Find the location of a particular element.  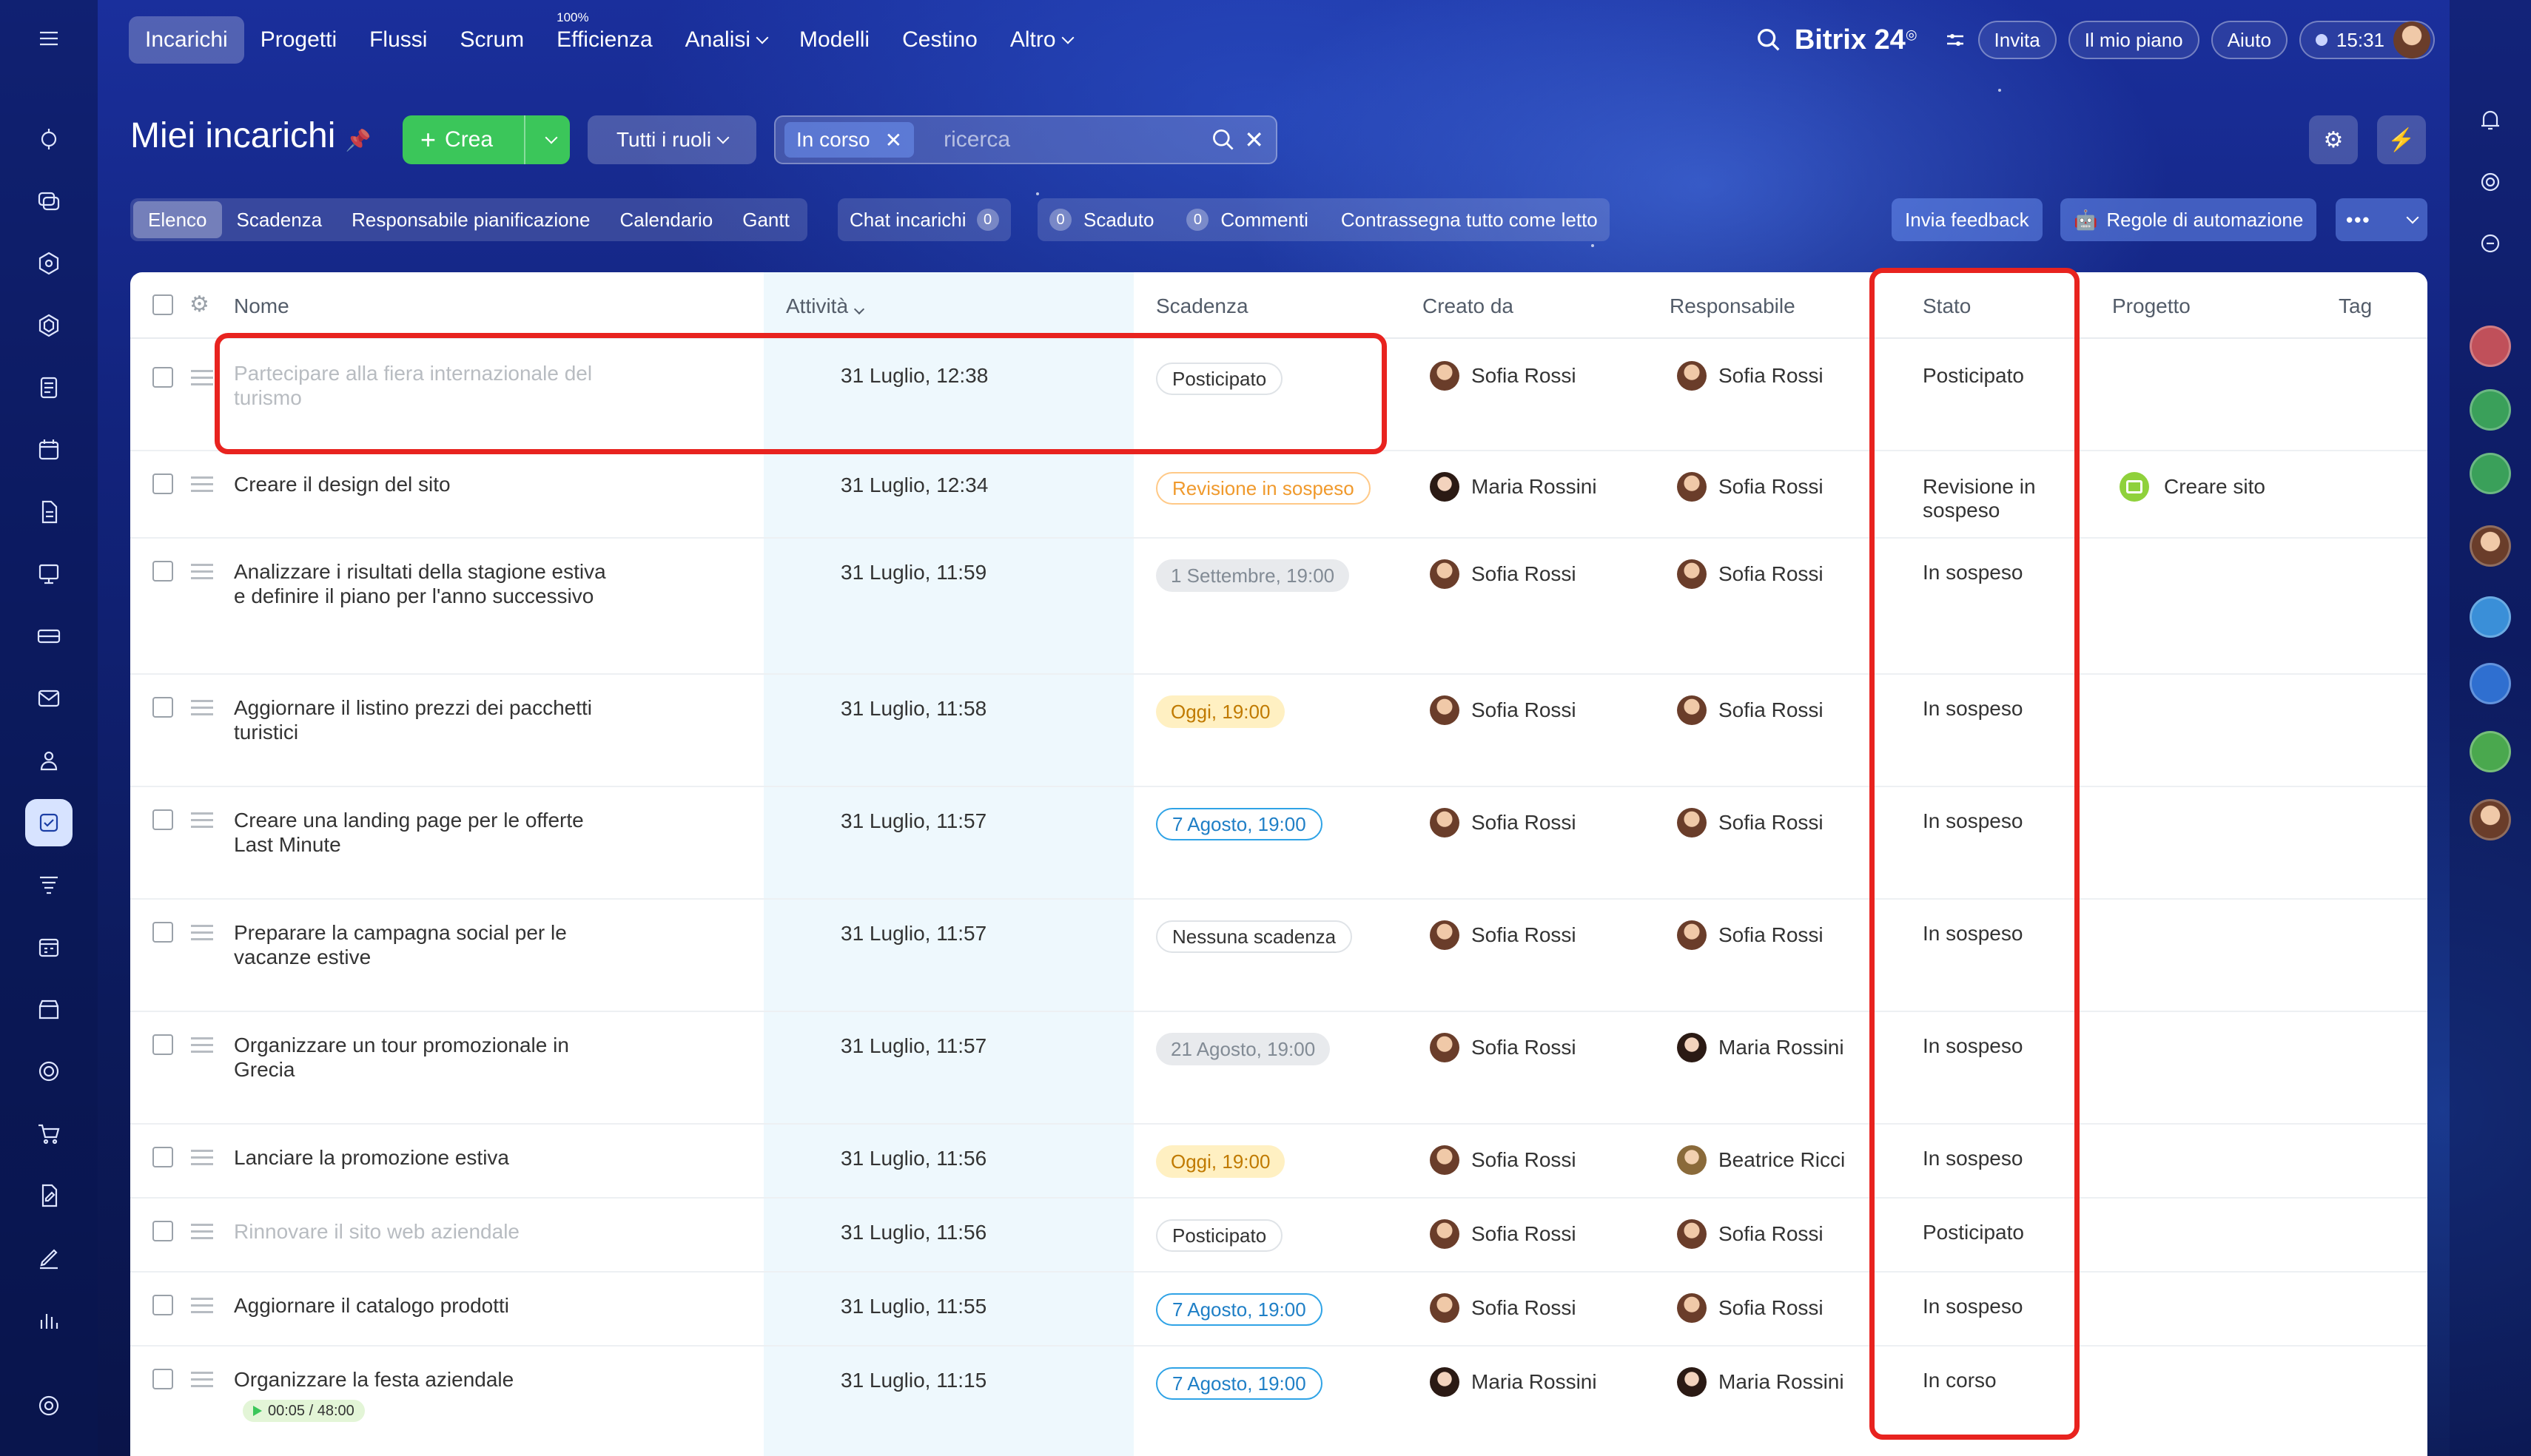

column-tag: Tag is located at coordinates (2355, 306).